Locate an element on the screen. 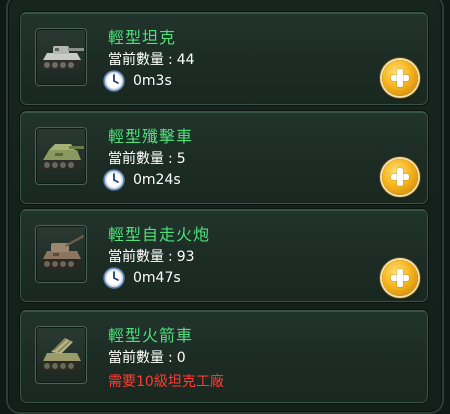 The image size is (450, 414). time-value: 0m3s is located at coordinates (152, 81).